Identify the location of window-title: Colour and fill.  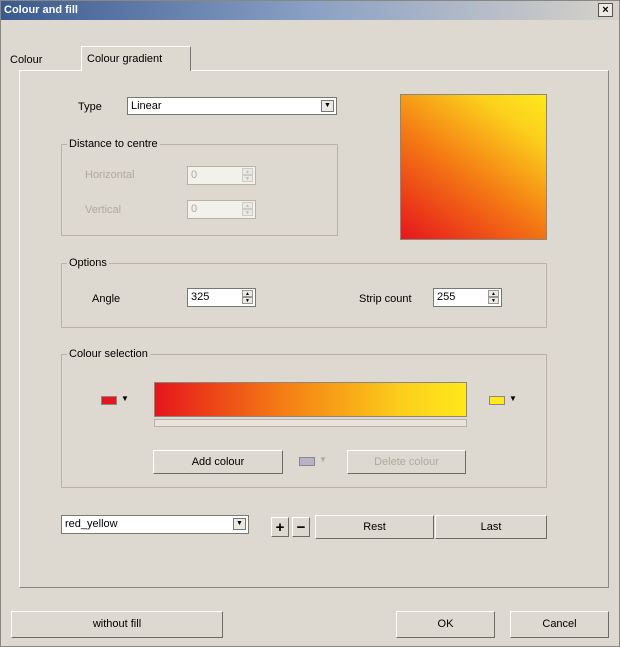
(41, 10).